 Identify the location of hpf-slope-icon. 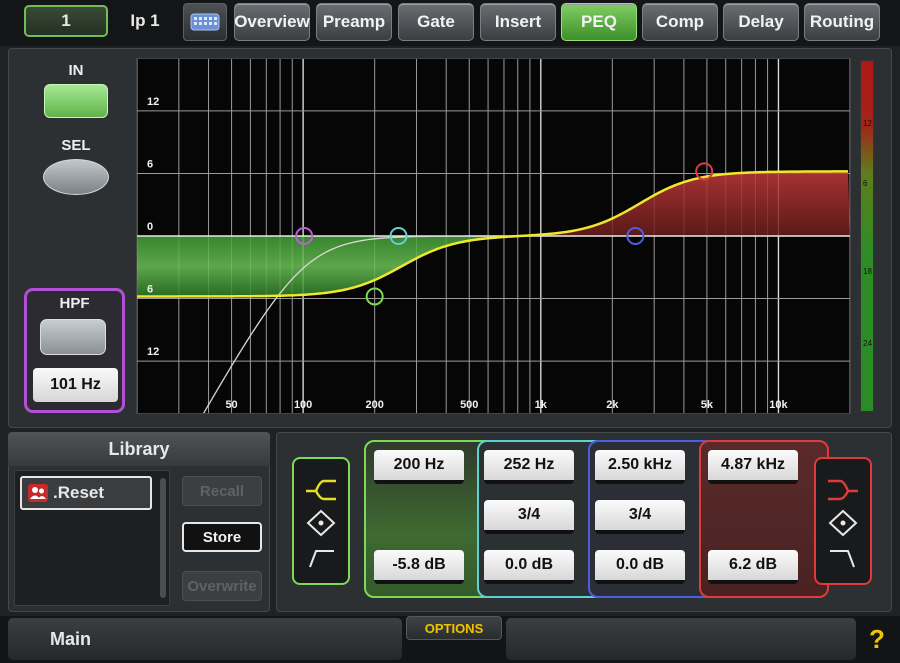
(321, 559).